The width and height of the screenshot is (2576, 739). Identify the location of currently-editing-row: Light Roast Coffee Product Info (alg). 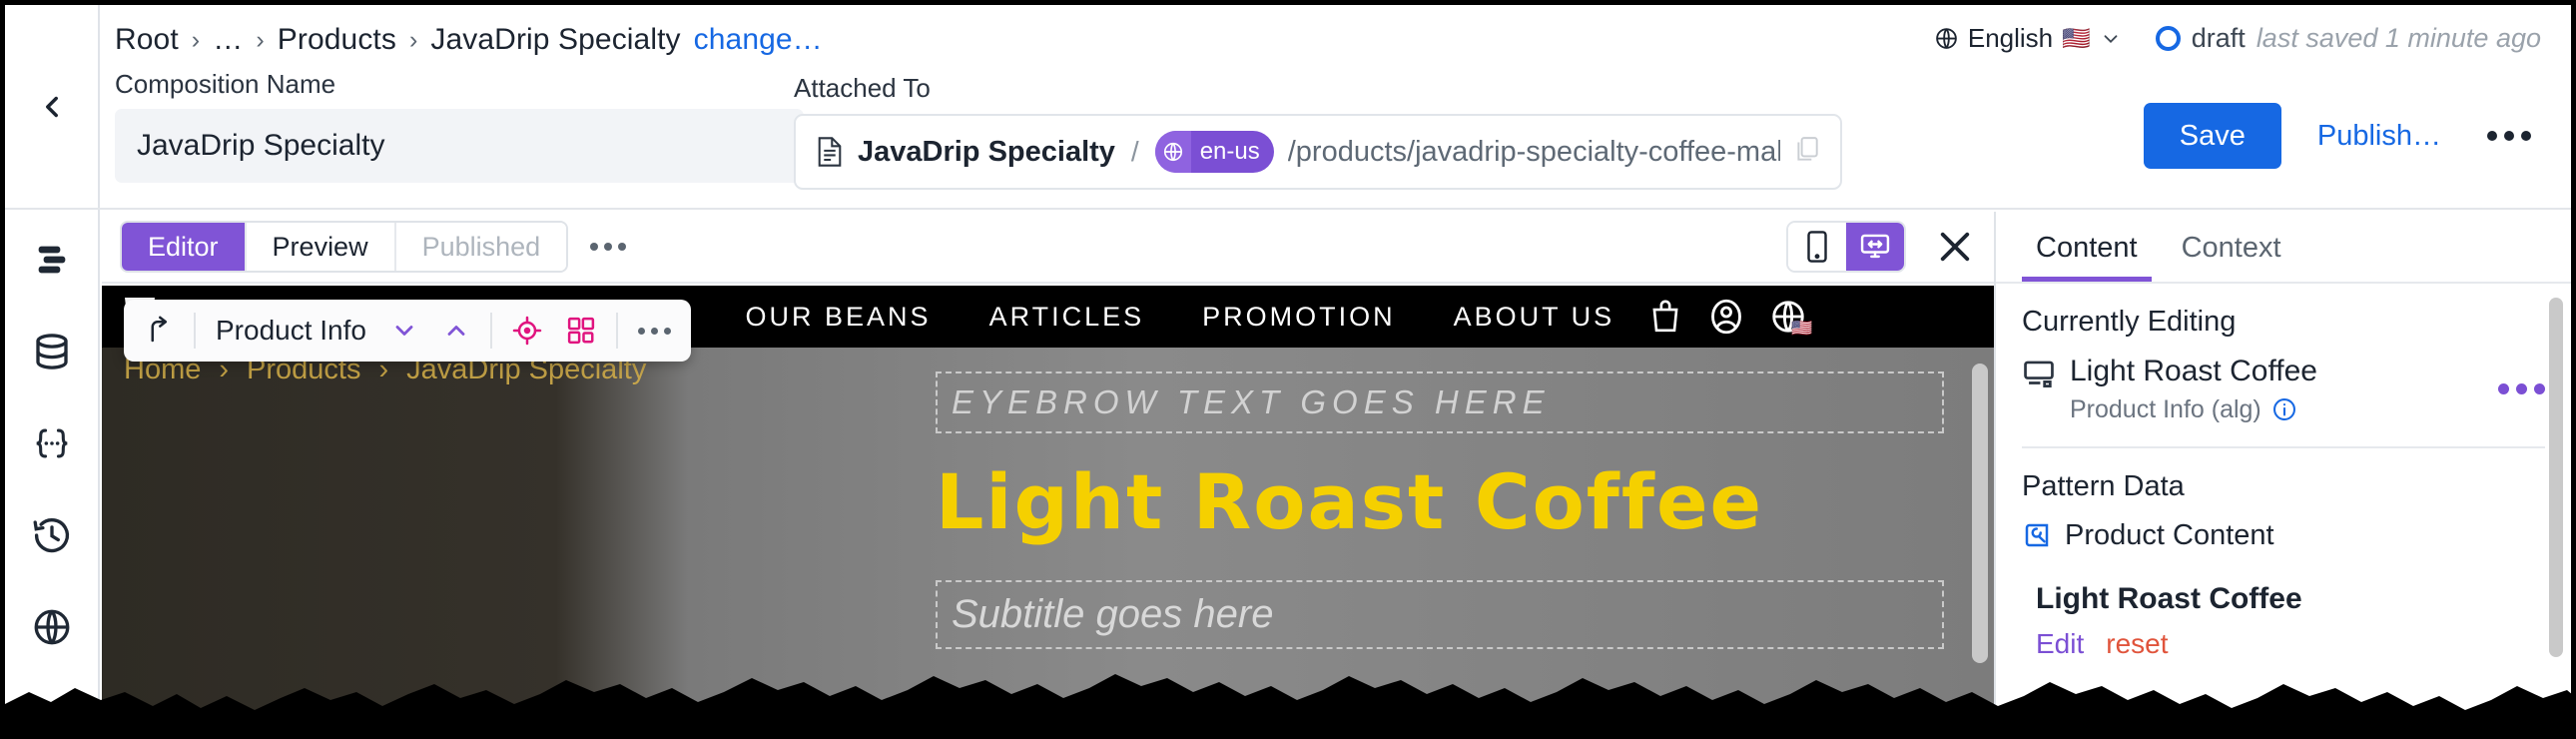
(2283, 390).